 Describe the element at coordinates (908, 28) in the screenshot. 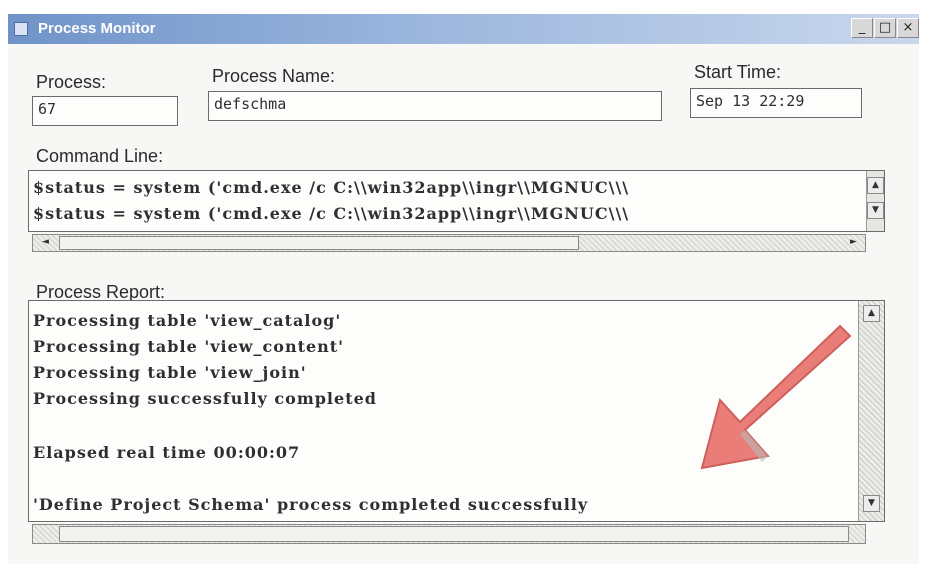

I see `close-button: ×` at that location.